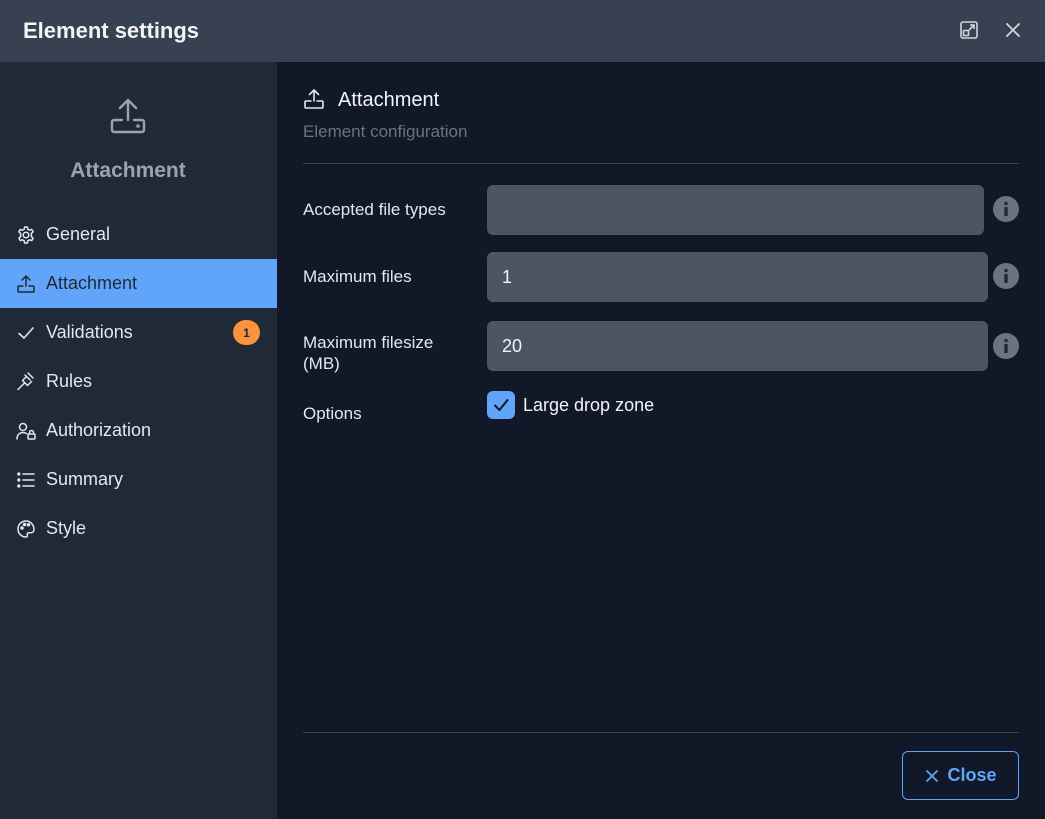  What do you see at coordinates (246, 332) in the screenshot?
I see `validation-count-badge: 1` at bounding box center [246, 332].